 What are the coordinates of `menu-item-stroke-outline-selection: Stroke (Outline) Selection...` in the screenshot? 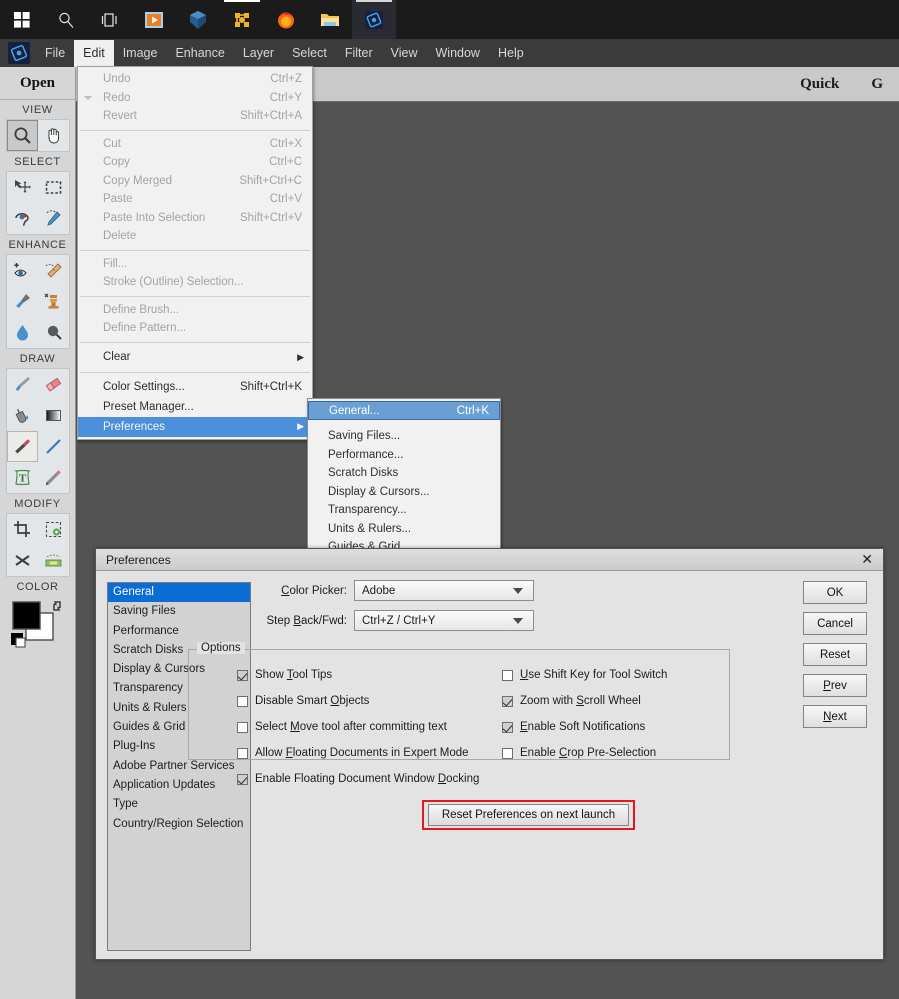 It's located at (195, 282).